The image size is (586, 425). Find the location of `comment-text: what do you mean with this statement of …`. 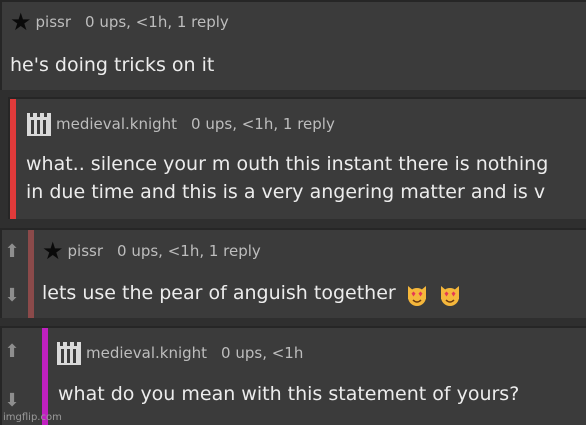

comment-text: what do you mean with this statement of … is located at coordinates (289, 394).